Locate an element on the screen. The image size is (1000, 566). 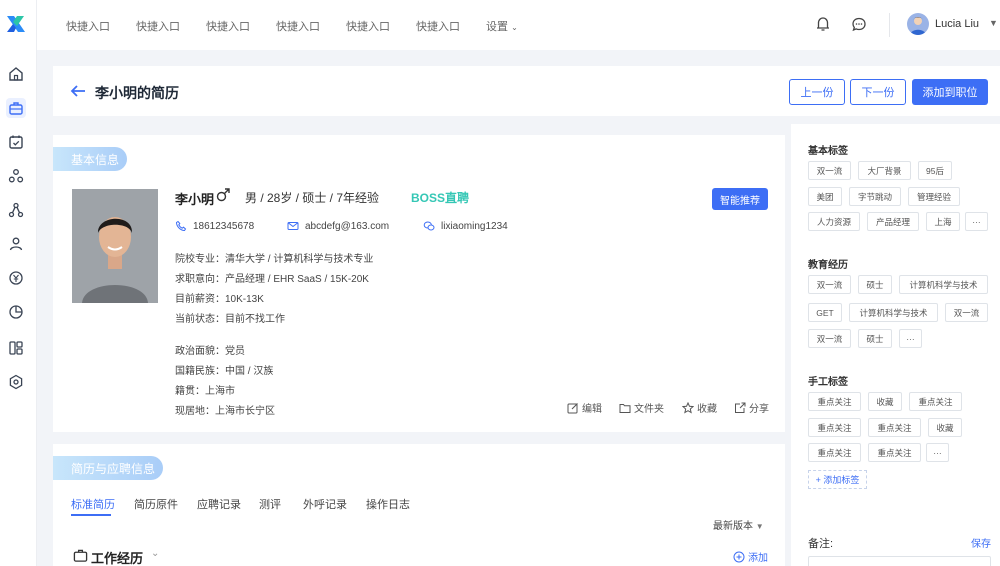
app-logo is located at coordinates (16, 24).